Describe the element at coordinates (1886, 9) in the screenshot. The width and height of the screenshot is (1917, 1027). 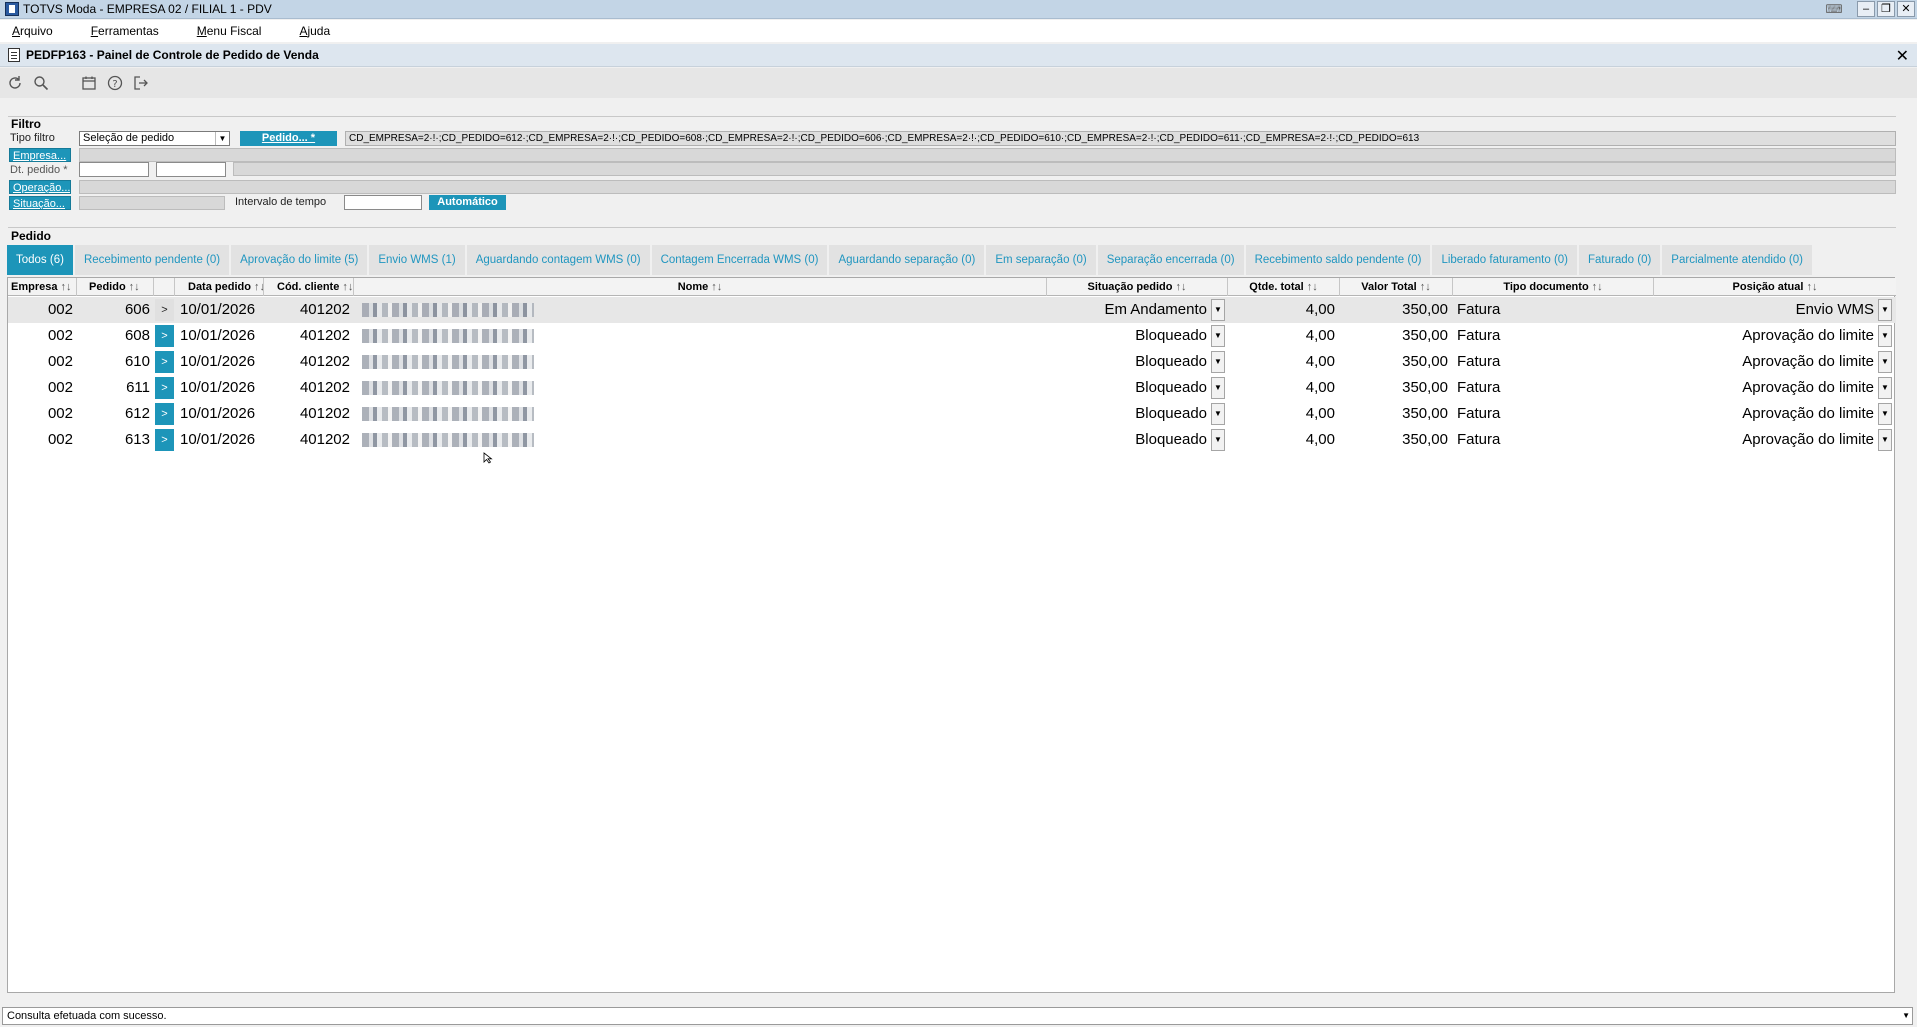
I see `restore-button: ❐` at that location.